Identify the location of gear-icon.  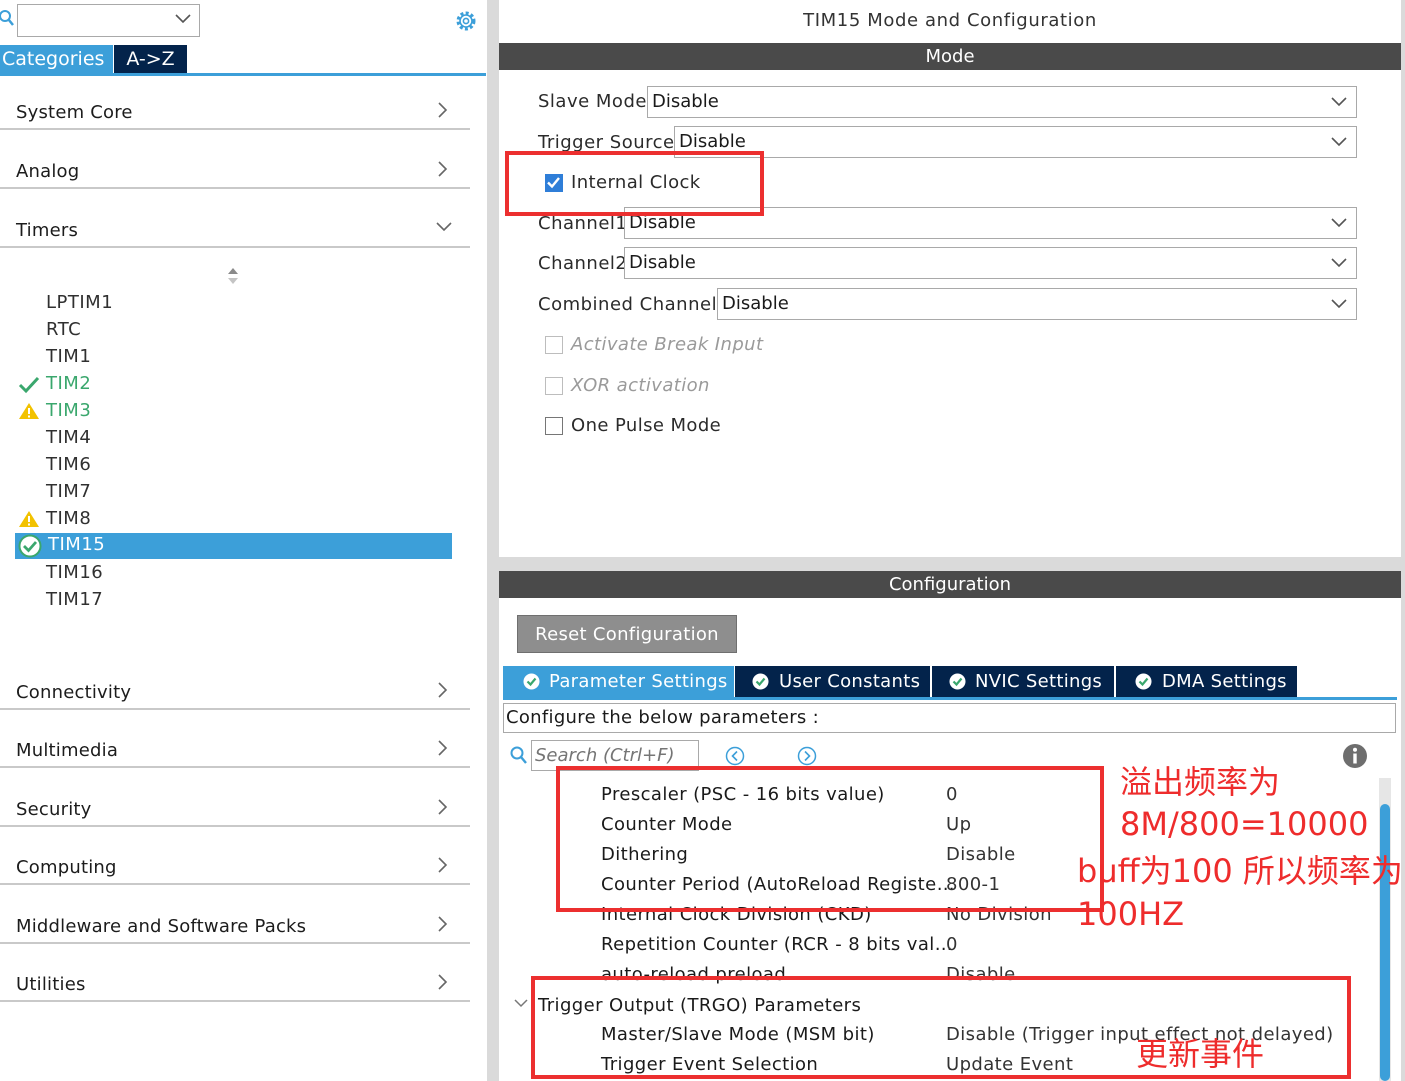
(466, 21).